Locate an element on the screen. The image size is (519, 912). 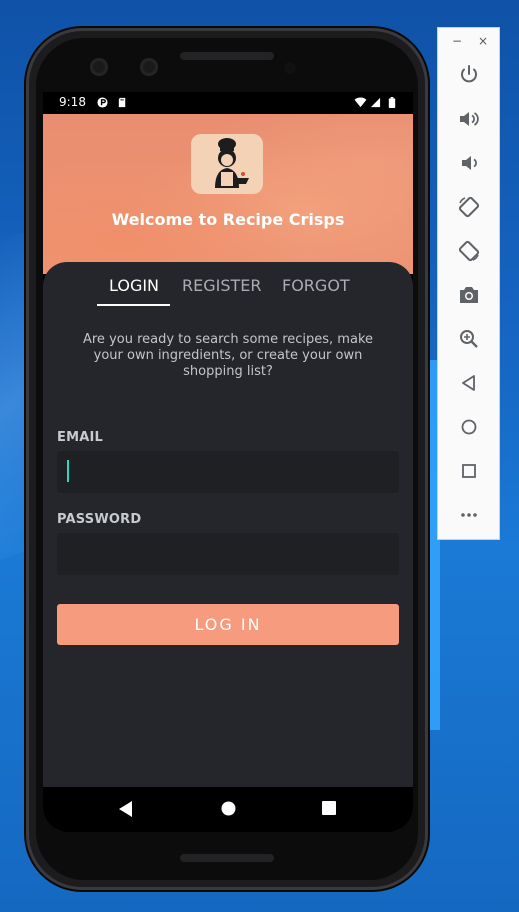
chef-icon is located at coordinates (232, 163).